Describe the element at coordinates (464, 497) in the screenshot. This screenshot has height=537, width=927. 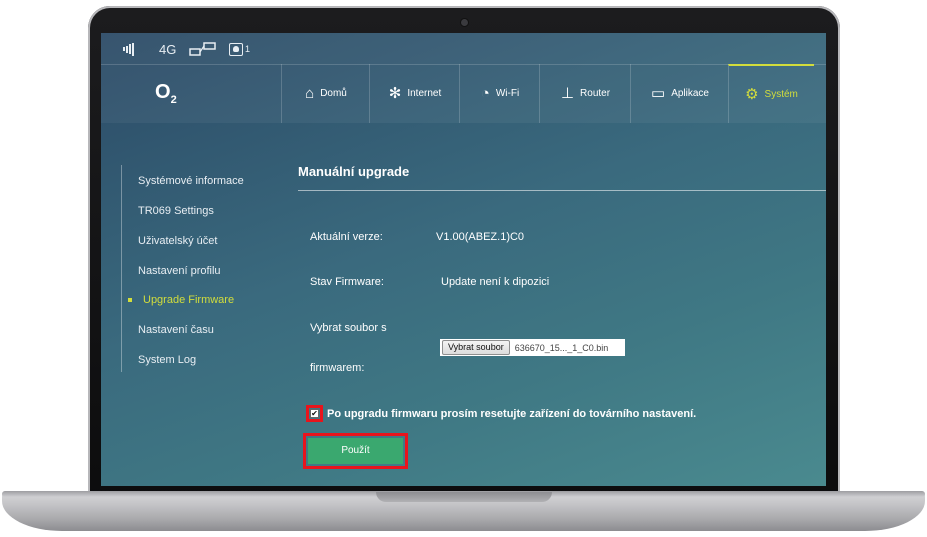
I see `laptop-notch` at that location.